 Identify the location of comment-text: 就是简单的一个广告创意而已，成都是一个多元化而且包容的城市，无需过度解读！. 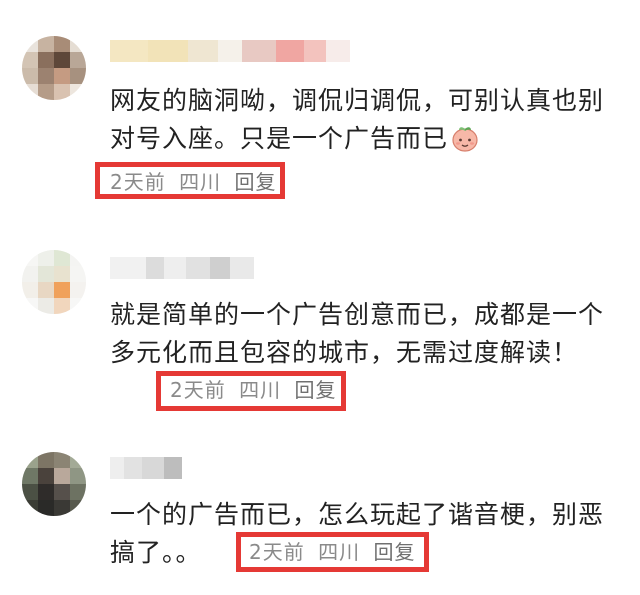
(357, 333).